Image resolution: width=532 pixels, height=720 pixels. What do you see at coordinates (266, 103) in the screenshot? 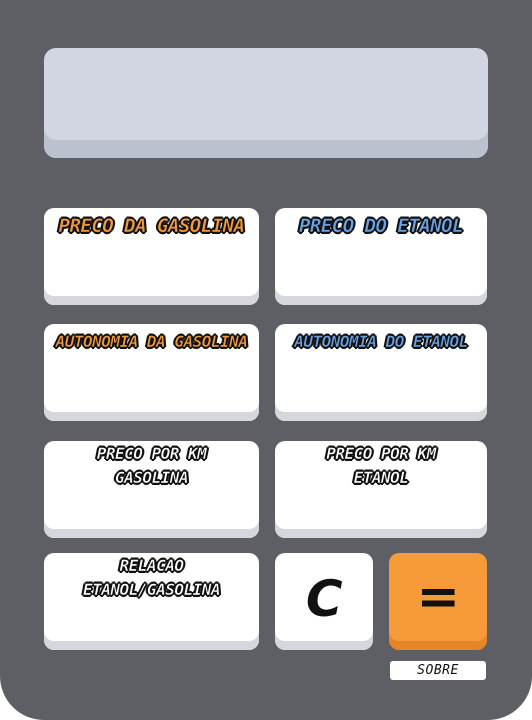
I see `calculator-display` at bounding box center [266, 103].